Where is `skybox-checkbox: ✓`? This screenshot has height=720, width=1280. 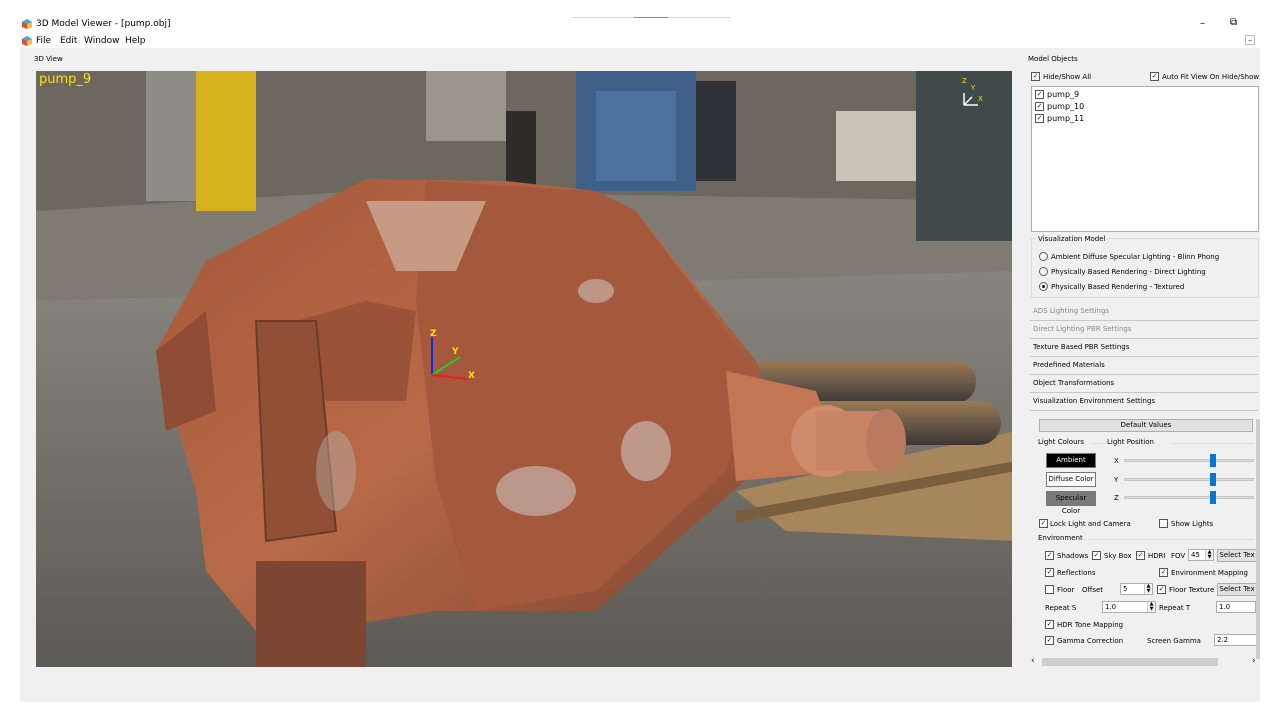 skybox-checkbox: ✓ is located at coordinates (1096, 555).